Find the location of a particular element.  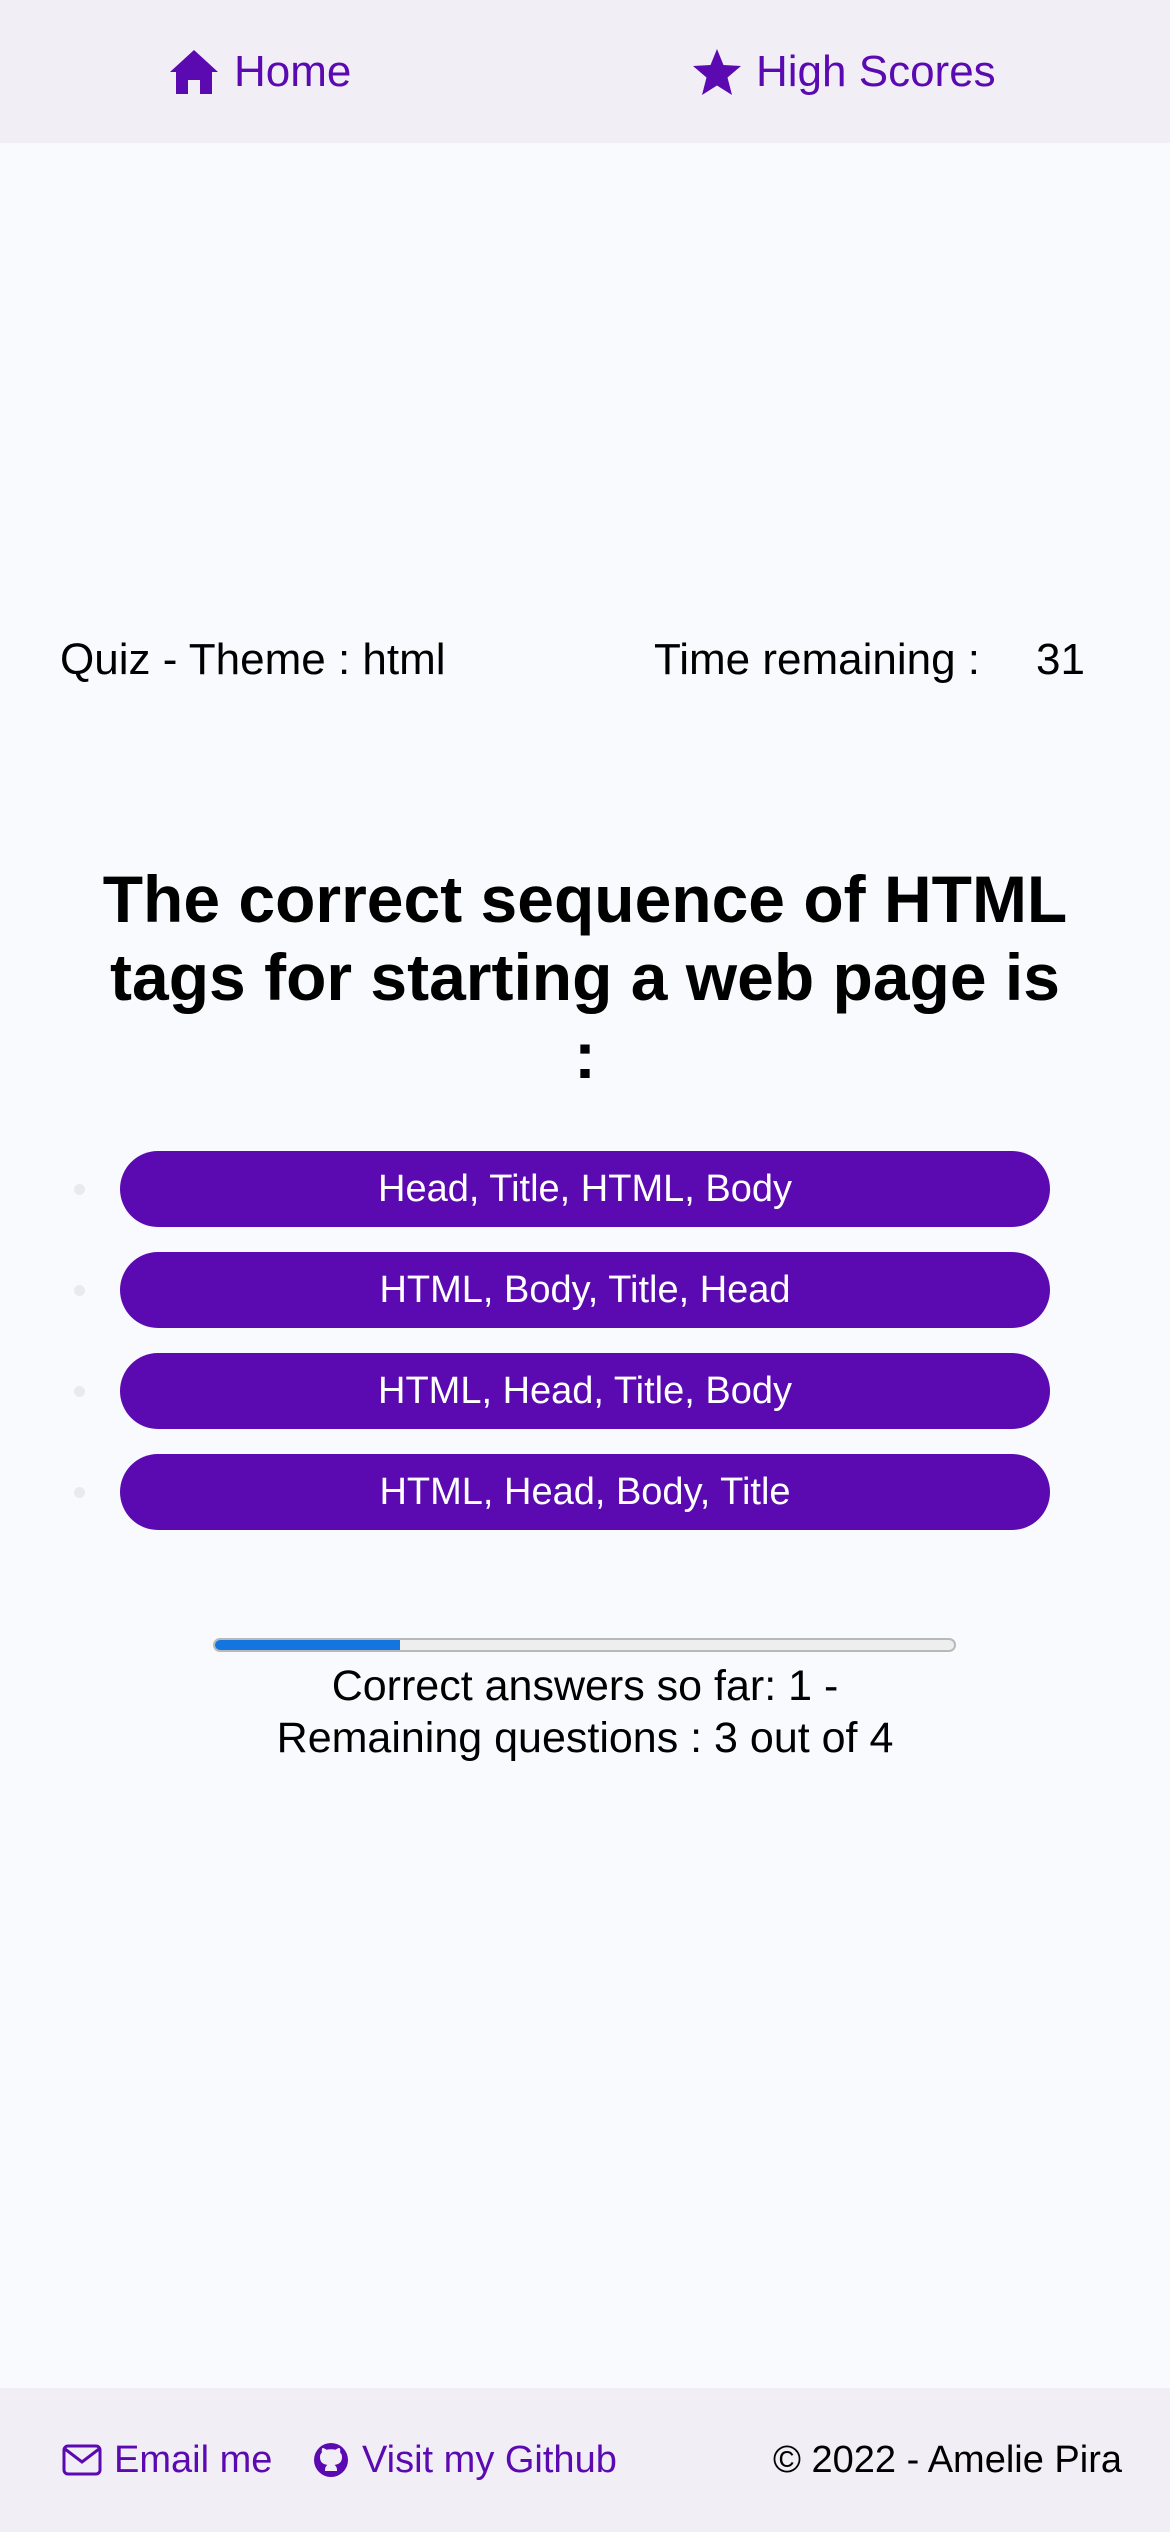

email-link: Email me is located at coordinates (167, 2460).